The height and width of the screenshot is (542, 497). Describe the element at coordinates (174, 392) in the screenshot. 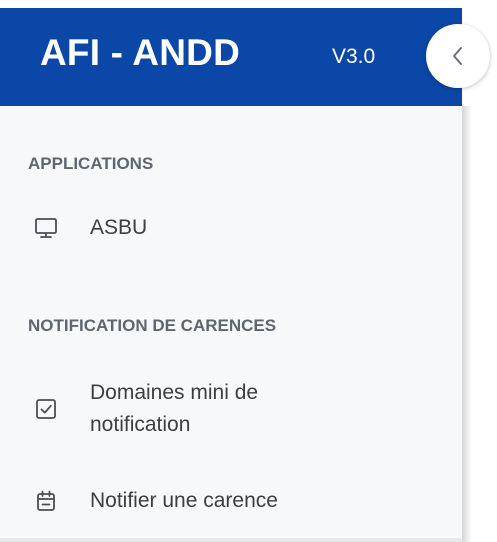

I see `sidebar-item-label-line1: Domaines mini de` at that location.